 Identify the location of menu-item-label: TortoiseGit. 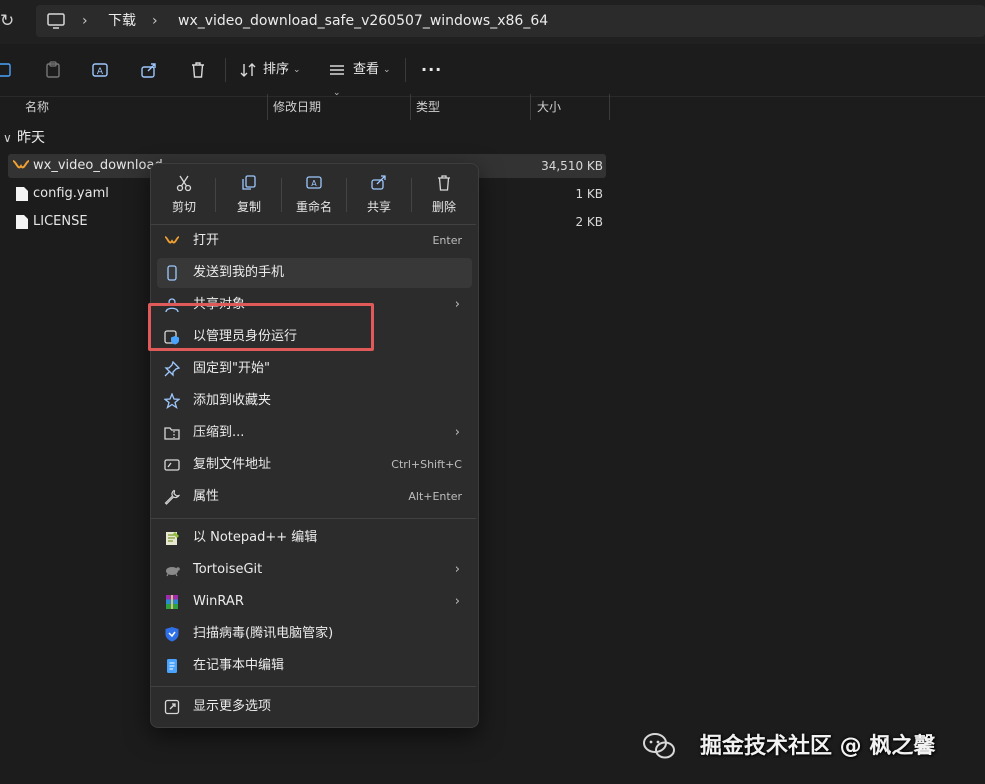
(228, 569).